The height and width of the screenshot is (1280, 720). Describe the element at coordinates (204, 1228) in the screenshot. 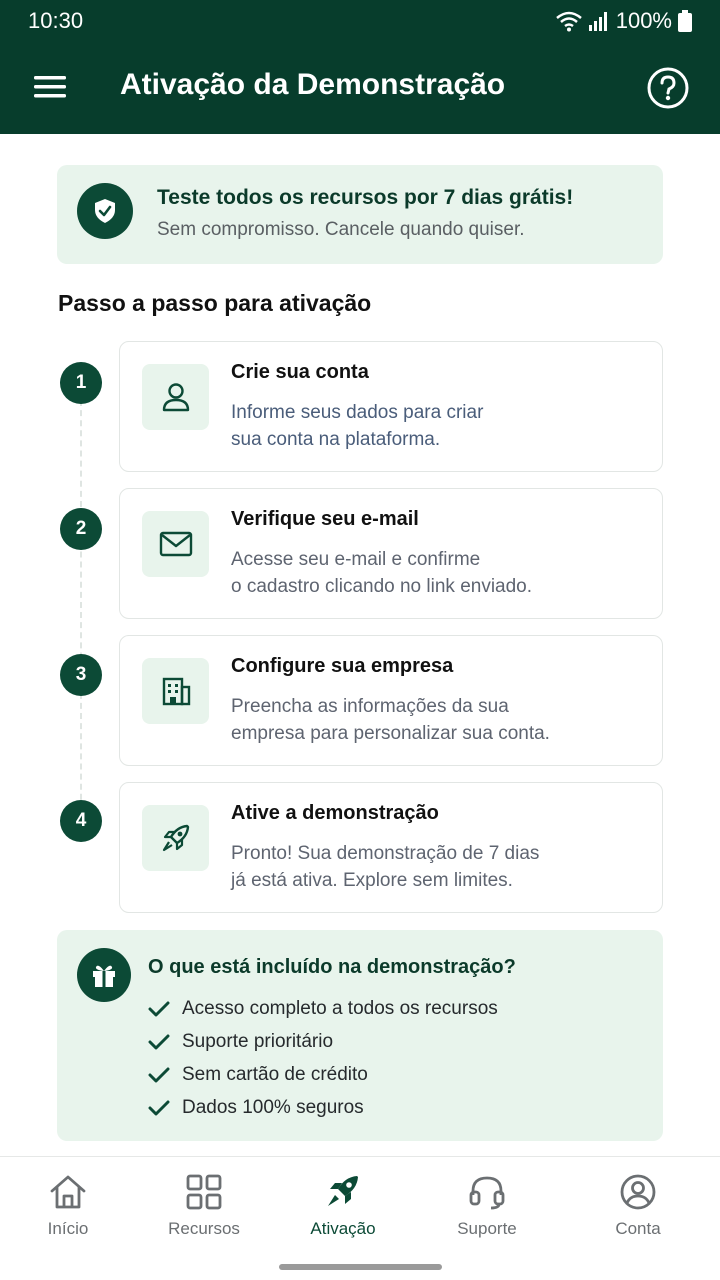

I see `nav-label: Recursos` at that location.